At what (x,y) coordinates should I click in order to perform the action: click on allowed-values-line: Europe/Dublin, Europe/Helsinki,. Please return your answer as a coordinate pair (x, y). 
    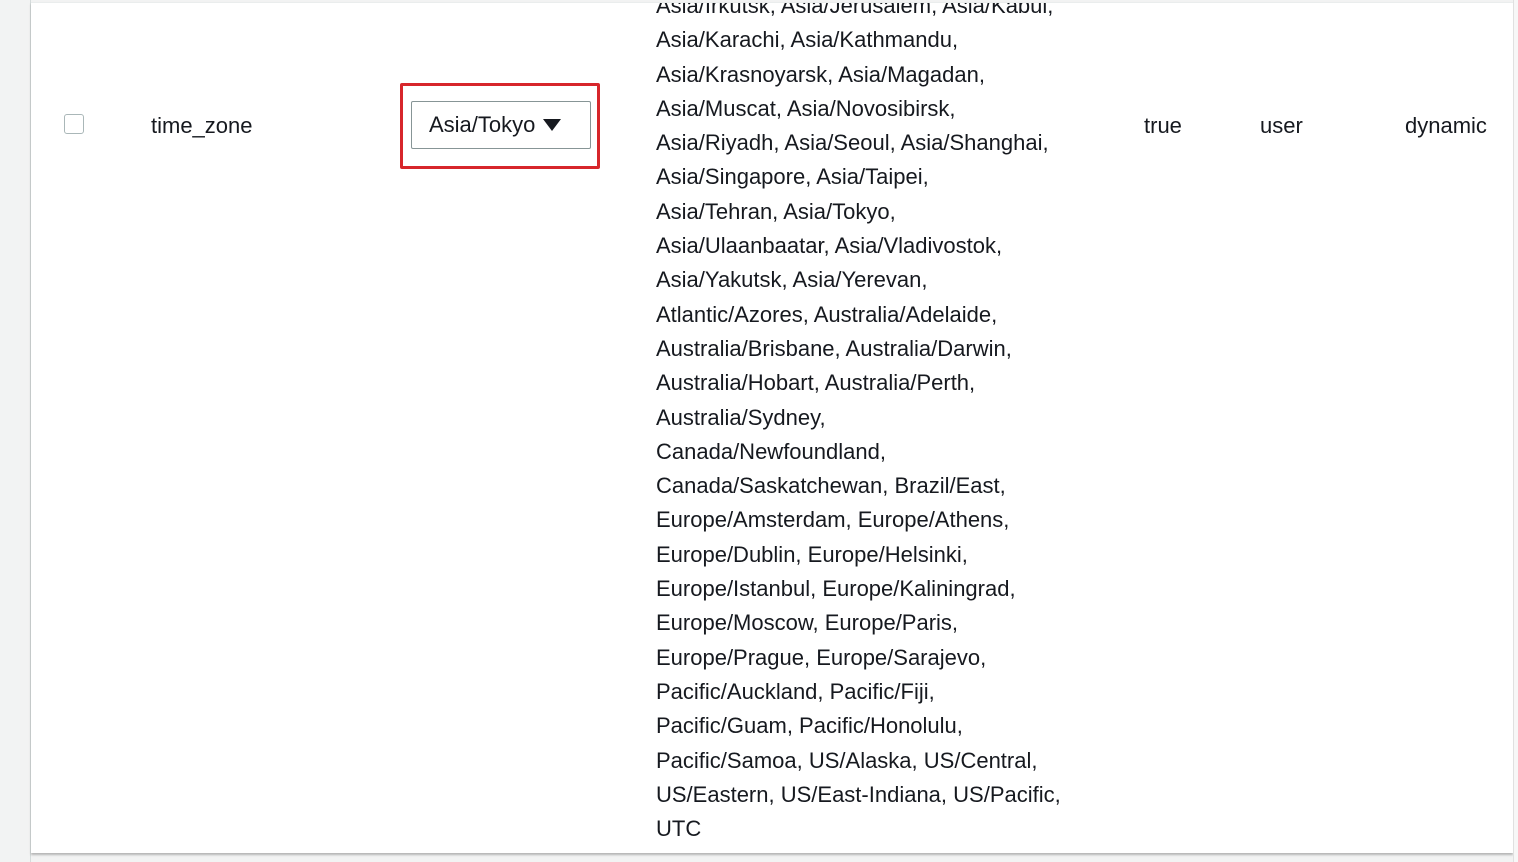
    Looking at the image, I should click on (812, 554).